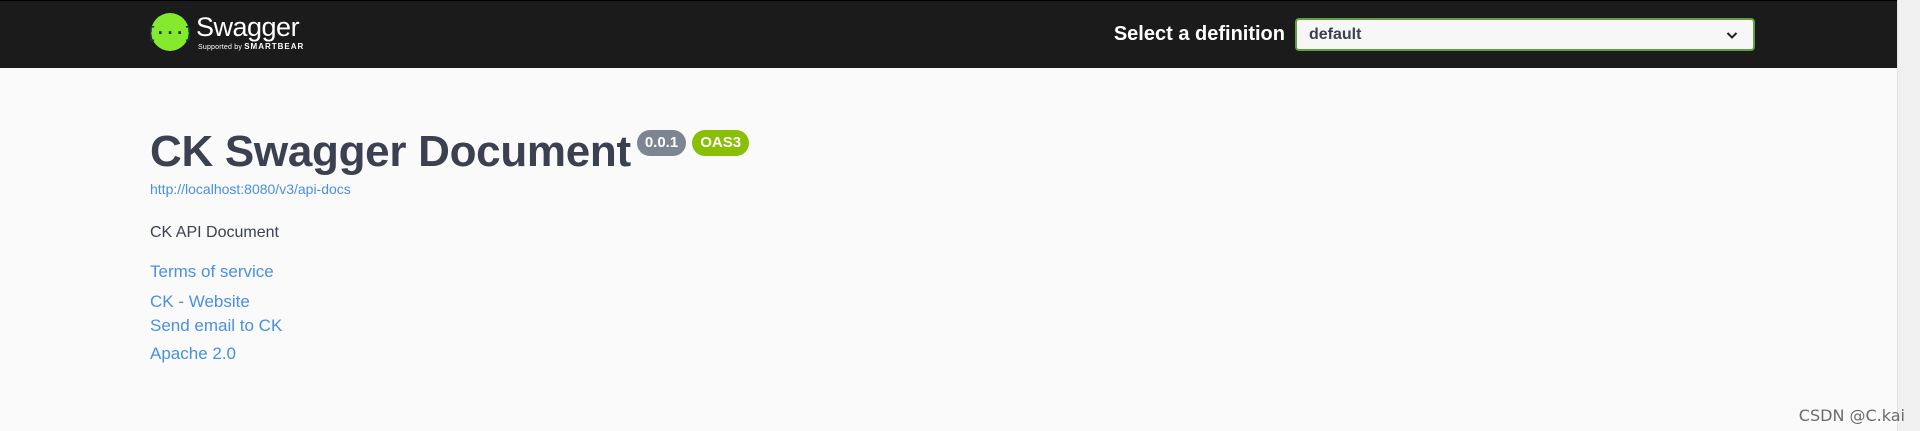  What do you see at coordinates (449, 354) in the screenshot?
I see `license-link: Apache 2.0` at bounding box center [449, 354].